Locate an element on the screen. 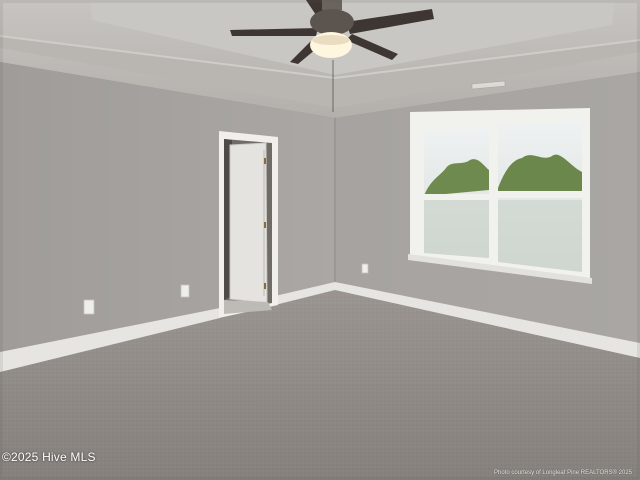 Image resolution: width=640 pixels, height=480 pixels. doorway is located at coordinates (248, 224).